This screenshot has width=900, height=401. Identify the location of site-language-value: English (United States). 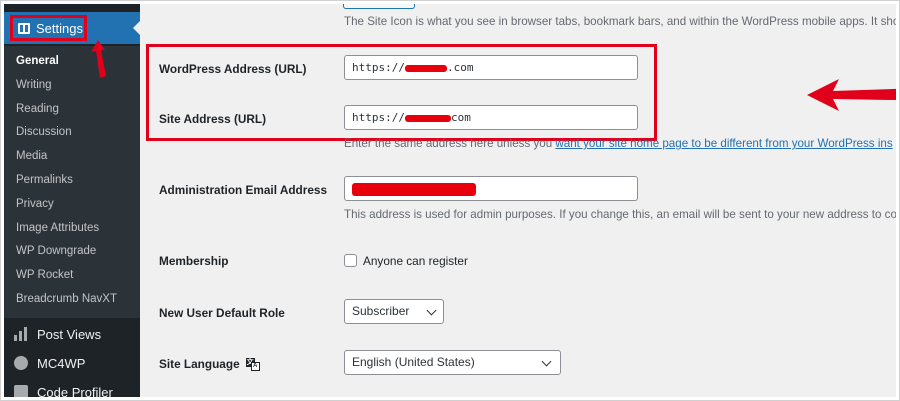
(413, 362).